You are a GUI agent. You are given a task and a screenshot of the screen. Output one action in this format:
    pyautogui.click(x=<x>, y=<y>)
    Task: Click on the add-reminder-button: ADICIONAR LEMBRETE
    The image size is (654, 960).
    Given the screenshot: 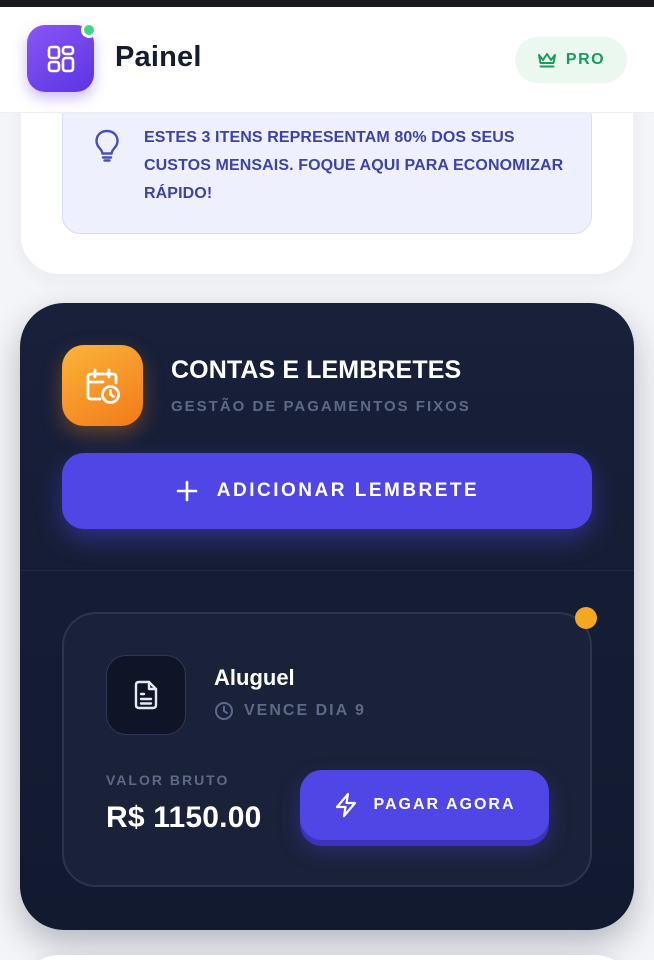 What is the action you would take?
    pyautogui.click(x=327, y=491)
    